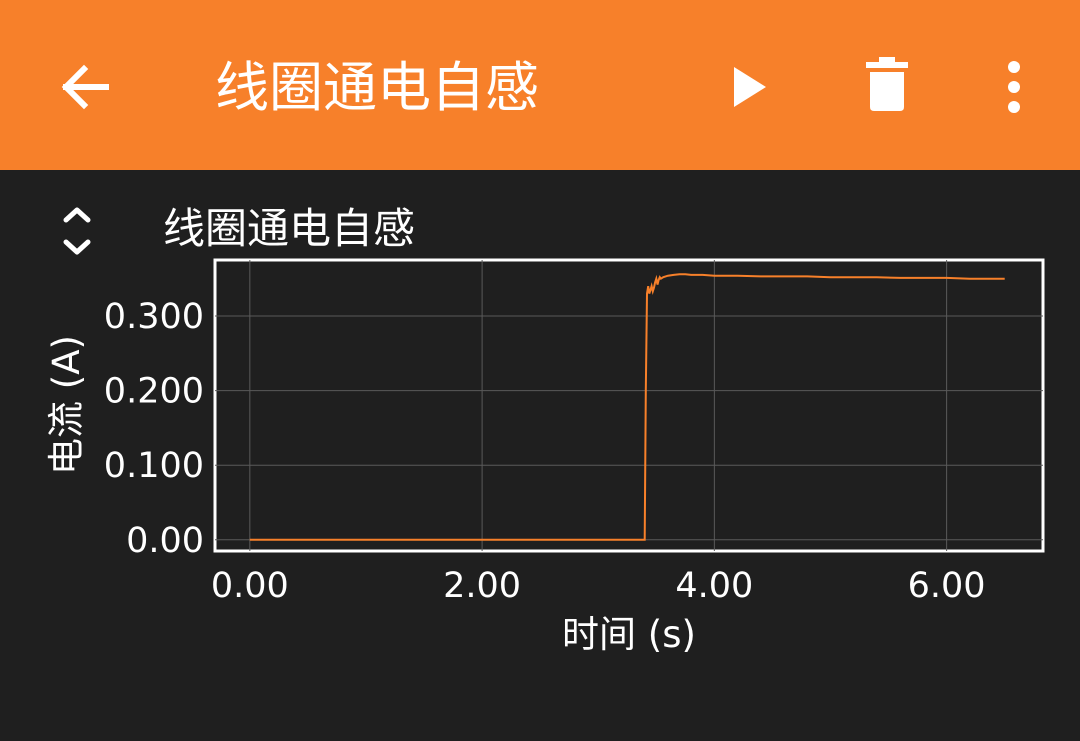 The image size is (1080, 741). I want to click on y-tick-label: 0.200, so click(154, 392).